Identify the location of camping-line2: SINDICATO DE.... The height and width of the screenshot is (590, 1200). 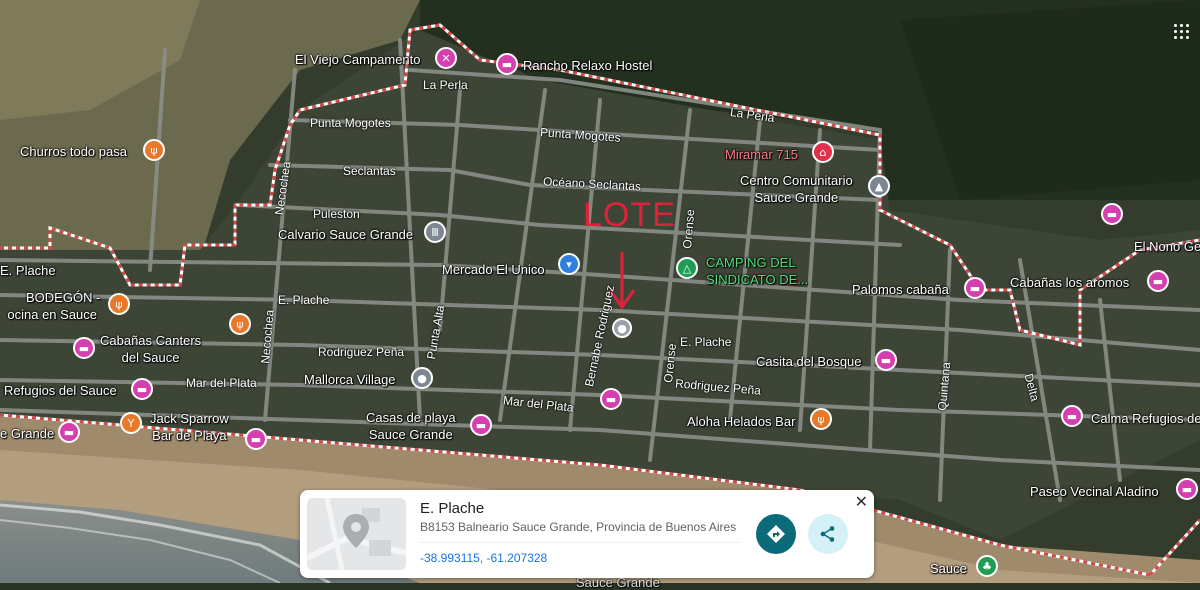
(757, 279).